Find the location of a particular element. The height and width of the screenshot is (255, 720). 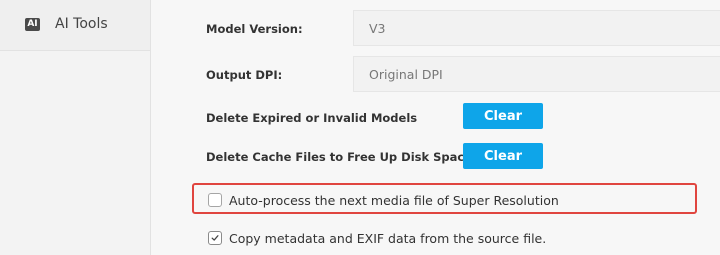

auto-process-checkbox is located at coordinates (215, 200).